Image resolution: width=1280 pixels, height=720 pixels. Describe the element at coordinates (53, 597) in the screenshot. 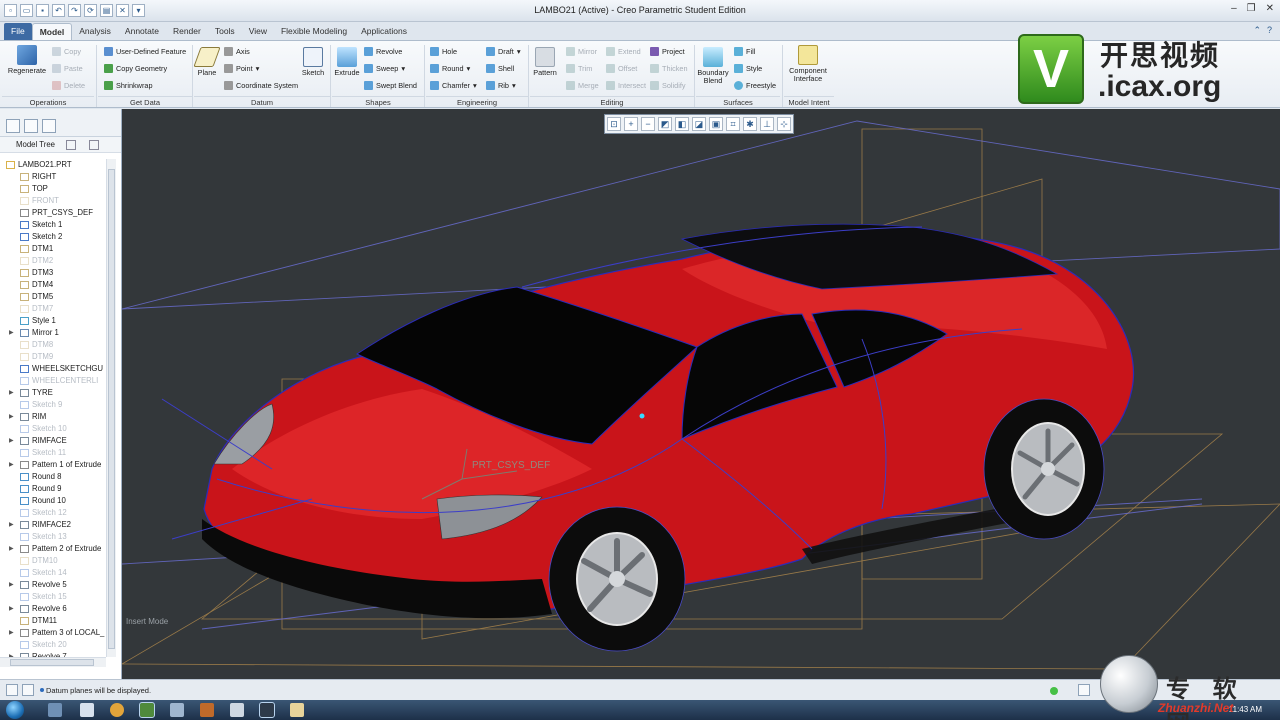

I see `tree-node: Sketch 15` at that location.